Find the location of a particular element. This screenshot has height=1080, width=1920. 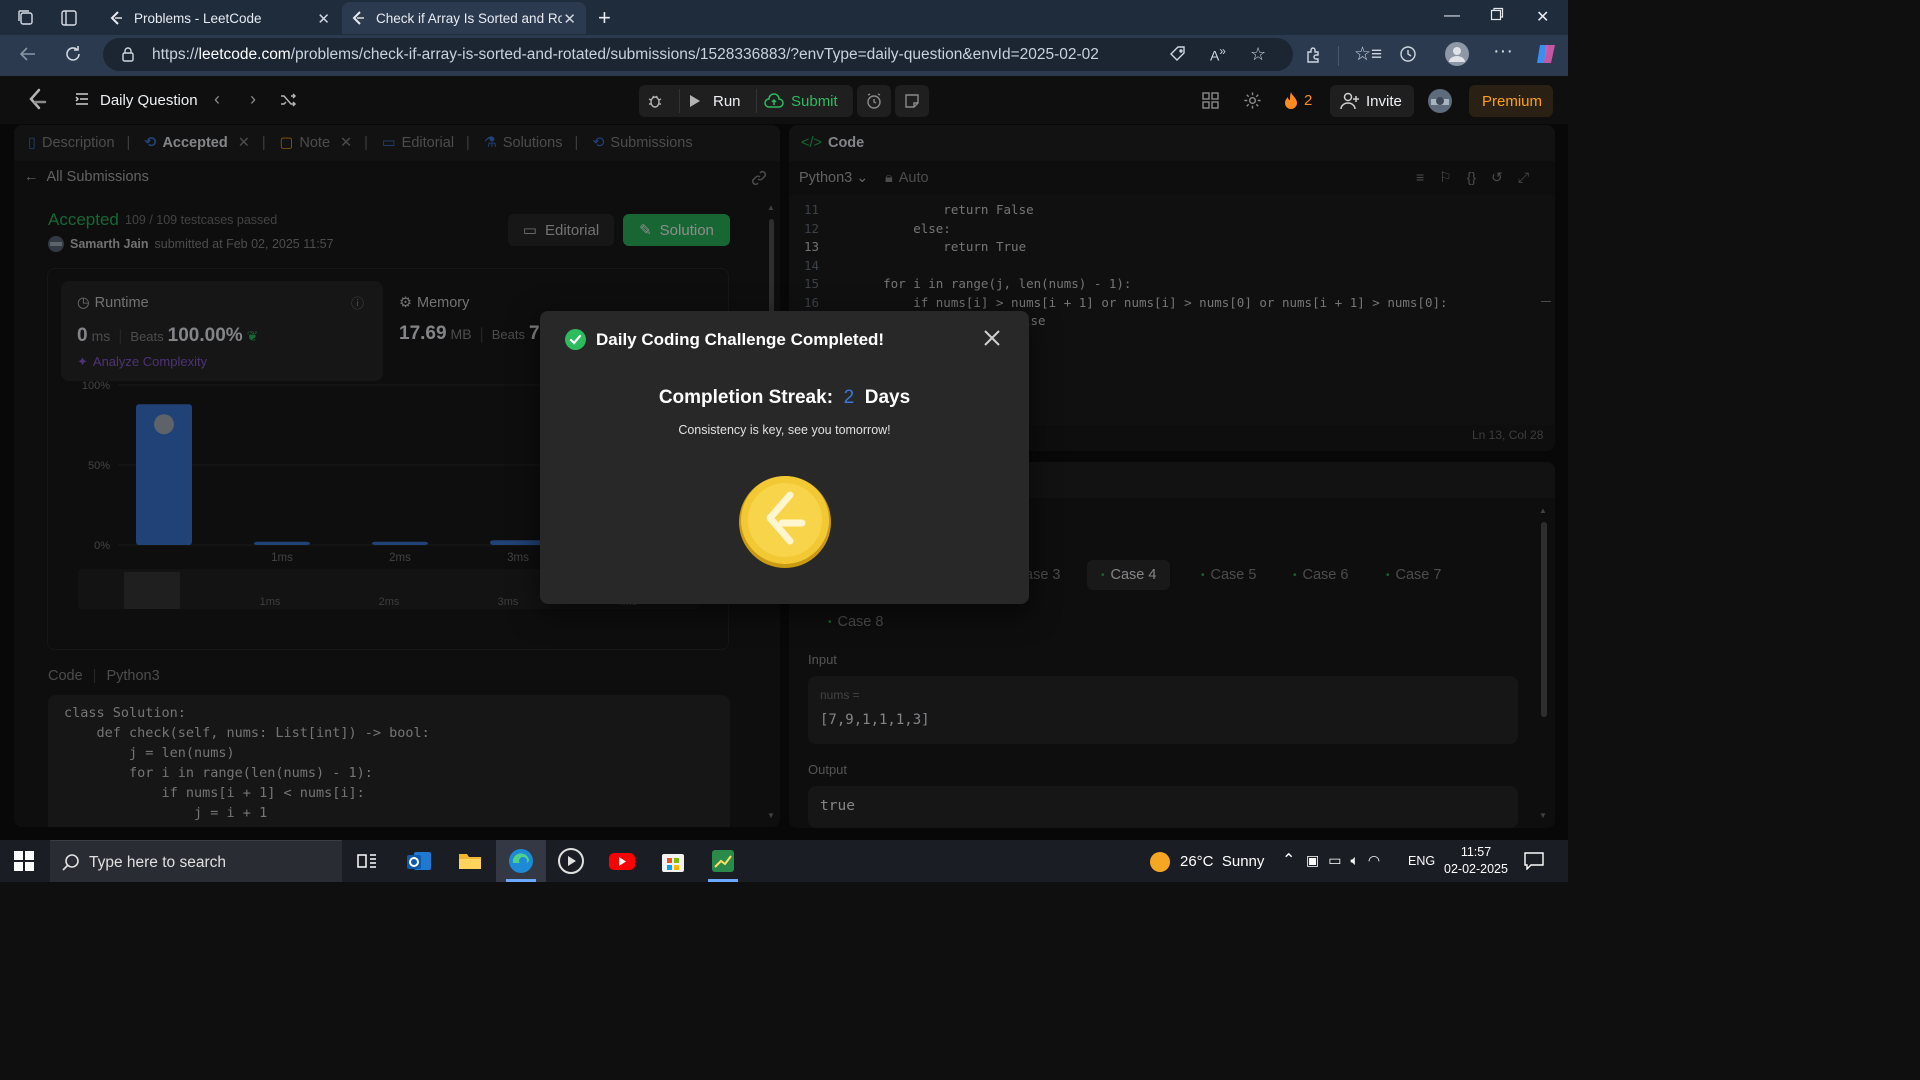

run-button: Run is located at coordinates (727, 101).